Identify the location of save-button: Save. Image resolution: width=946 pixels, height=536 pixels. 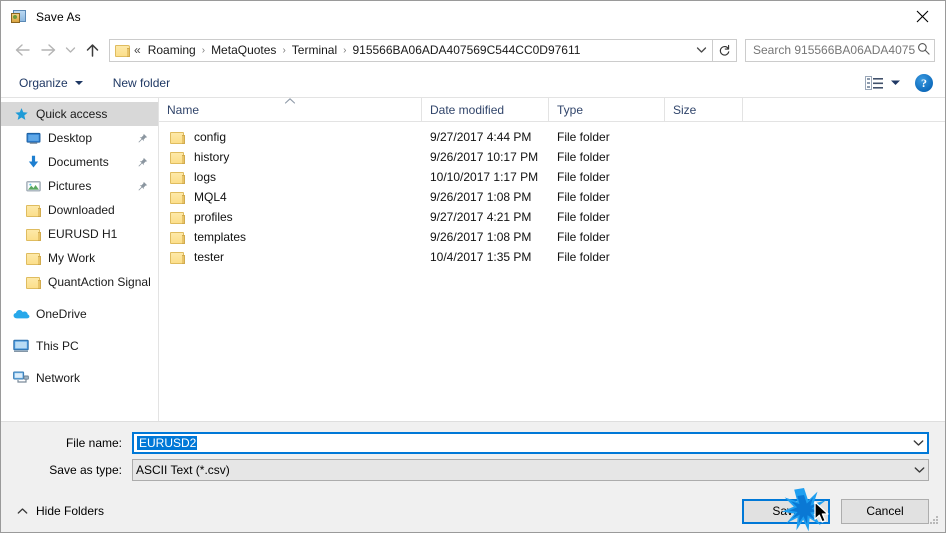
(786, 511).